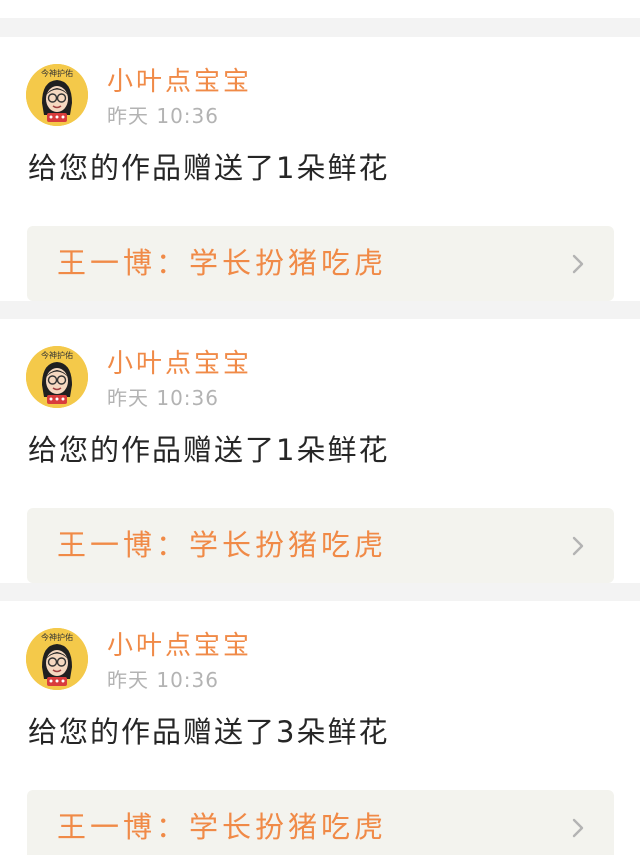 Image resolution: width=640 pixels, height=855 pixels. I want to click on gift-message: 给您的作品赠送了3朵鲜花, so click(209, 732).